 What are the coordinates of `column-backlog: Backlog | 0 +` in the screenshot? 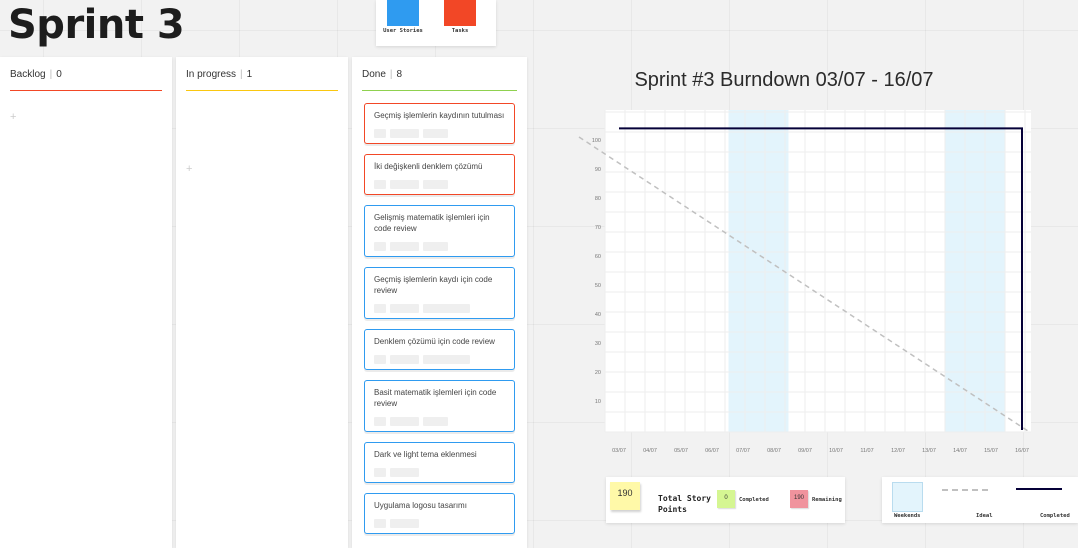 It's located at (86, 302).